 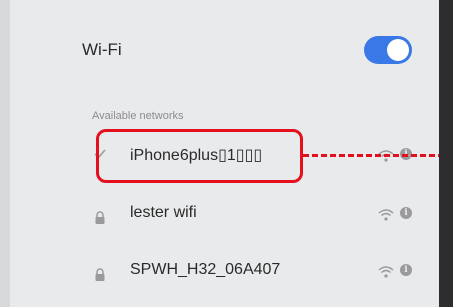 I want to click on network-name: SPWH_H32_06A407, so click(x=205, y=269).